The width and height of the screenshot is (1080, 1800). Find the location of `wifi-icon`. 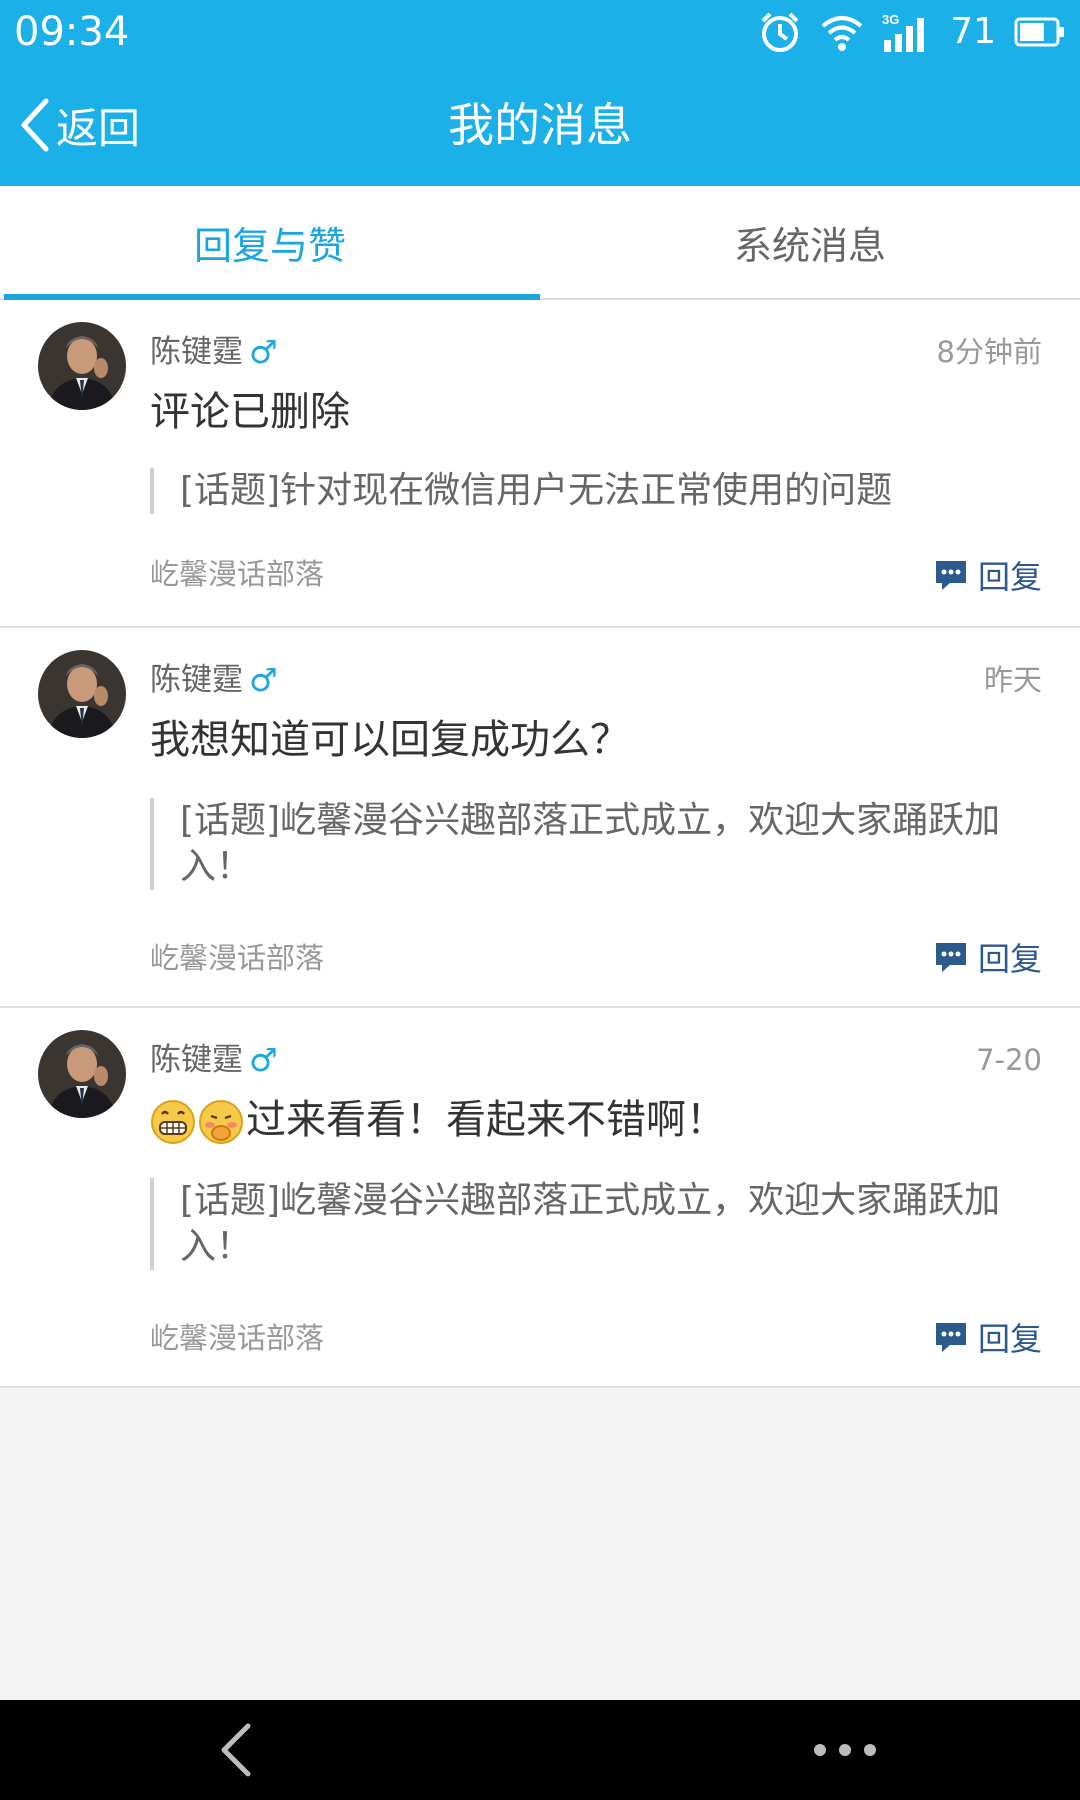

wifi-icon is located at coordinates (842, 33).